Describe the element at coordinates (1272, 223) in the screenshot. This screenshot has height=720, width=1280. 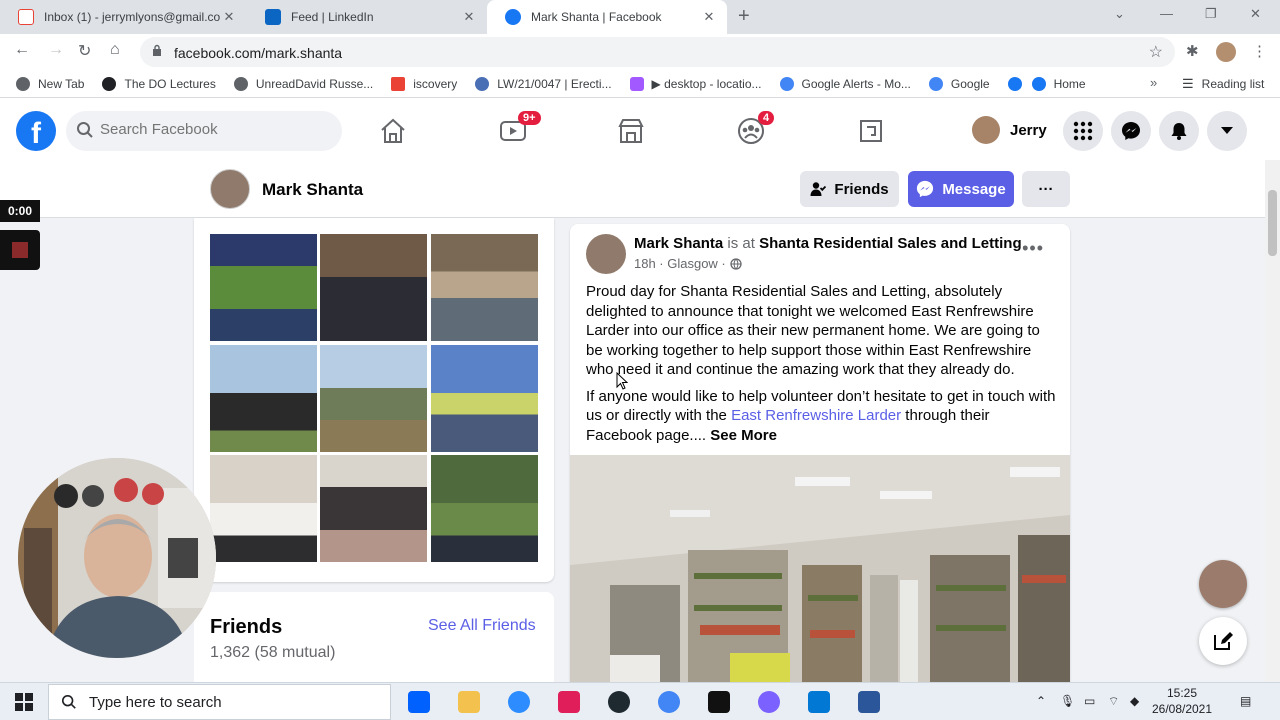
I see `scrollbar-thumb` at that location.